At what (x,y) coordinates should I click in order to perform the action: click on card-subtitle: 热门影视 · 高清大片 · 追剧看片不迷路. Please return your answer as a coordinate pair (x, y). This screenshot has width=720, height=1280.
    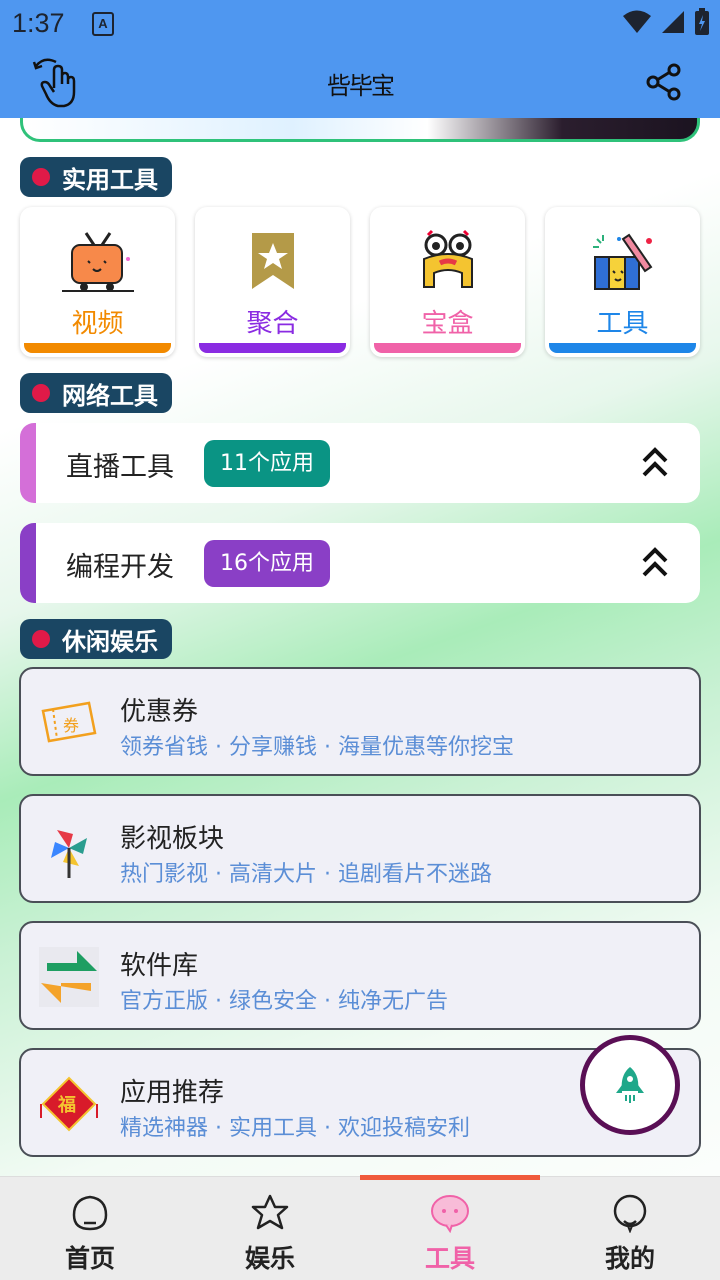
    Looking at the image, I should click on (306, 874).